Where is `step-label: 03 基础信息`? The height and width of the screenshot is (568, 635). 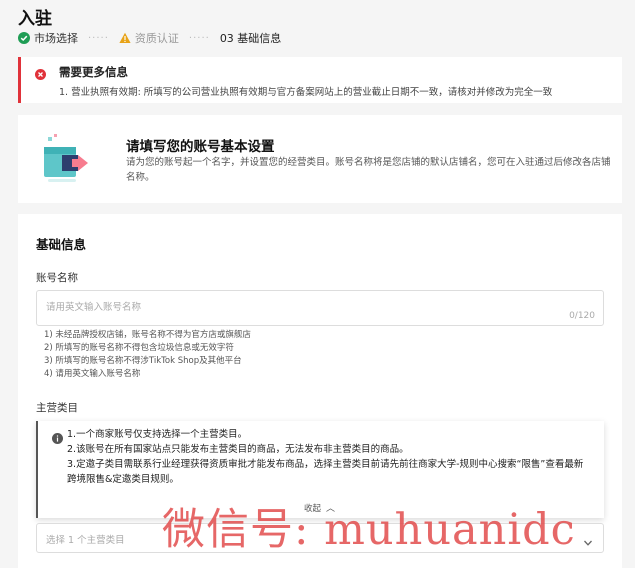
step-label: 03 基础信息 is located at coordinates (250, 38).